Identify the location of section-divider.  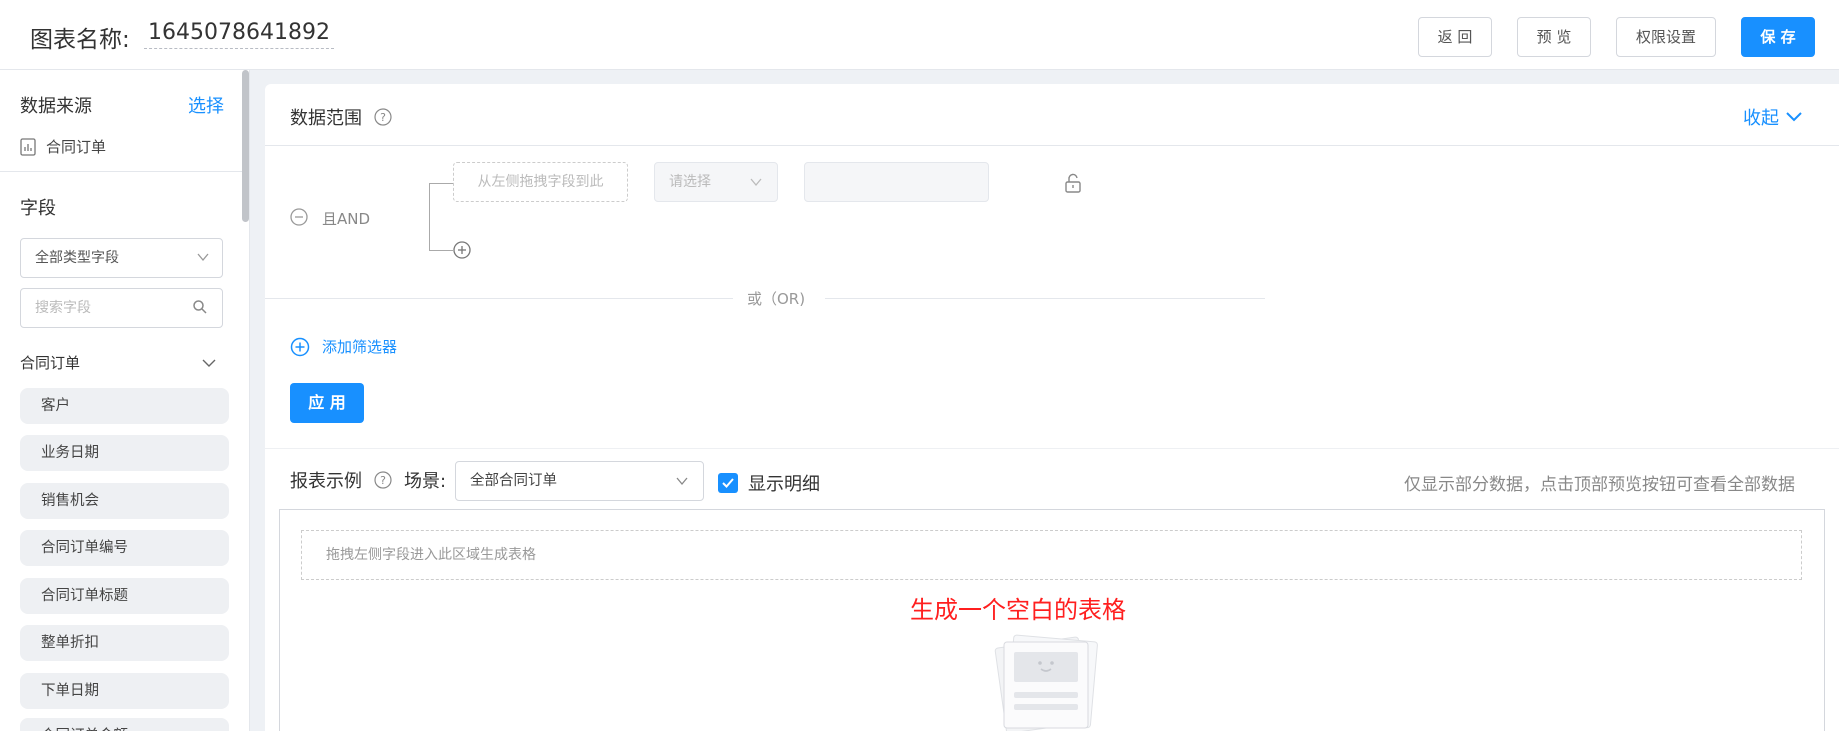
(1052, 448).